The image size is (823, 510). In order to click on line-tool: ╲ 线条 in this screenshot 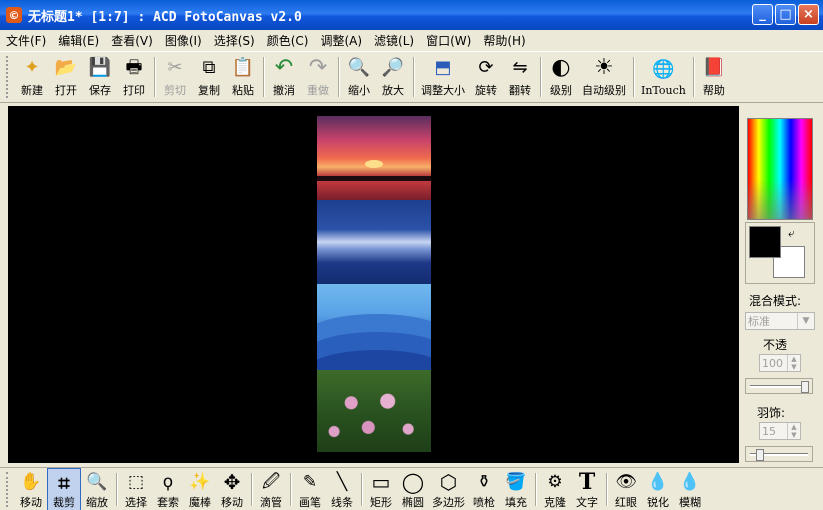, I will do `click(342, 489)`.